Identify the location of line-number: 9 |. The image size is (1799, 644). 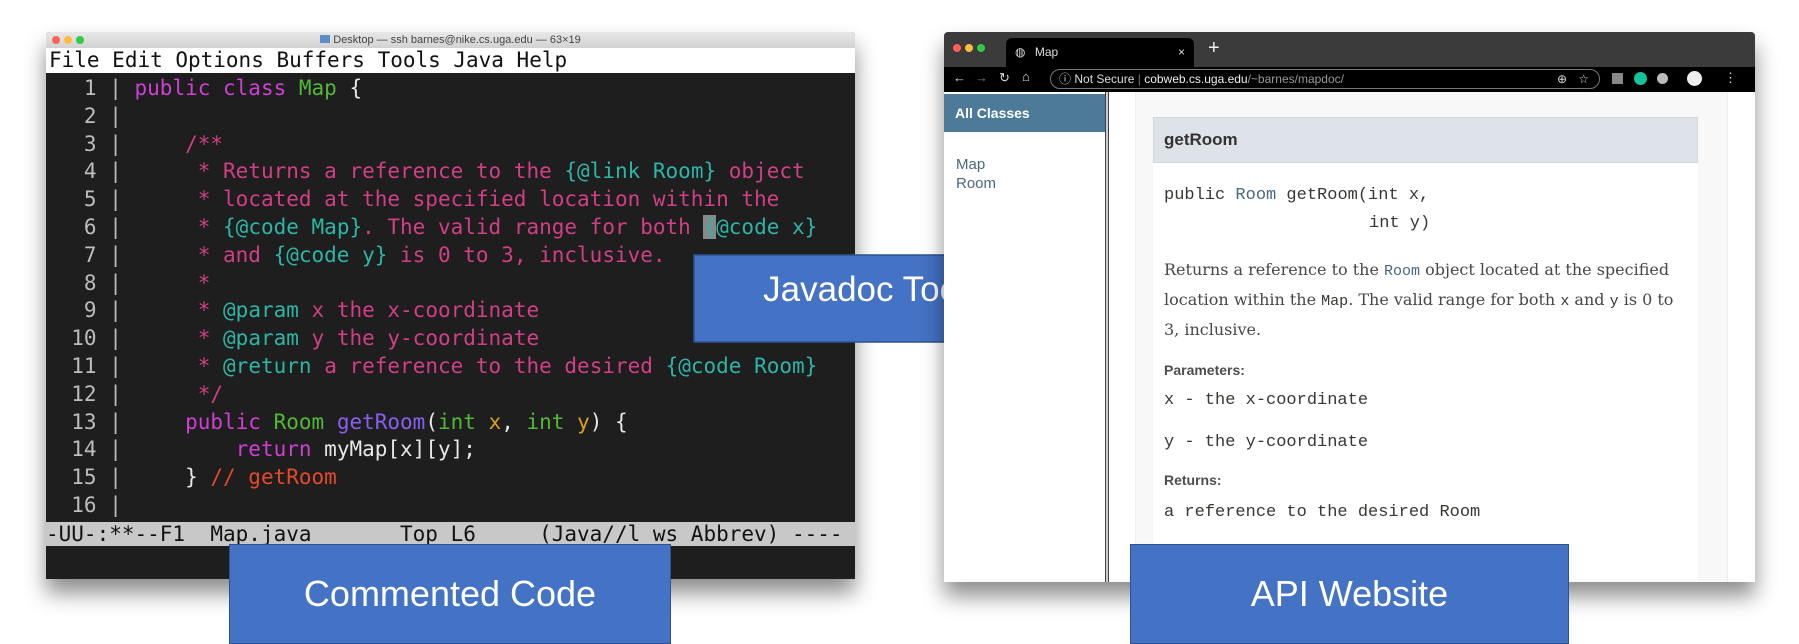
(90, 310).